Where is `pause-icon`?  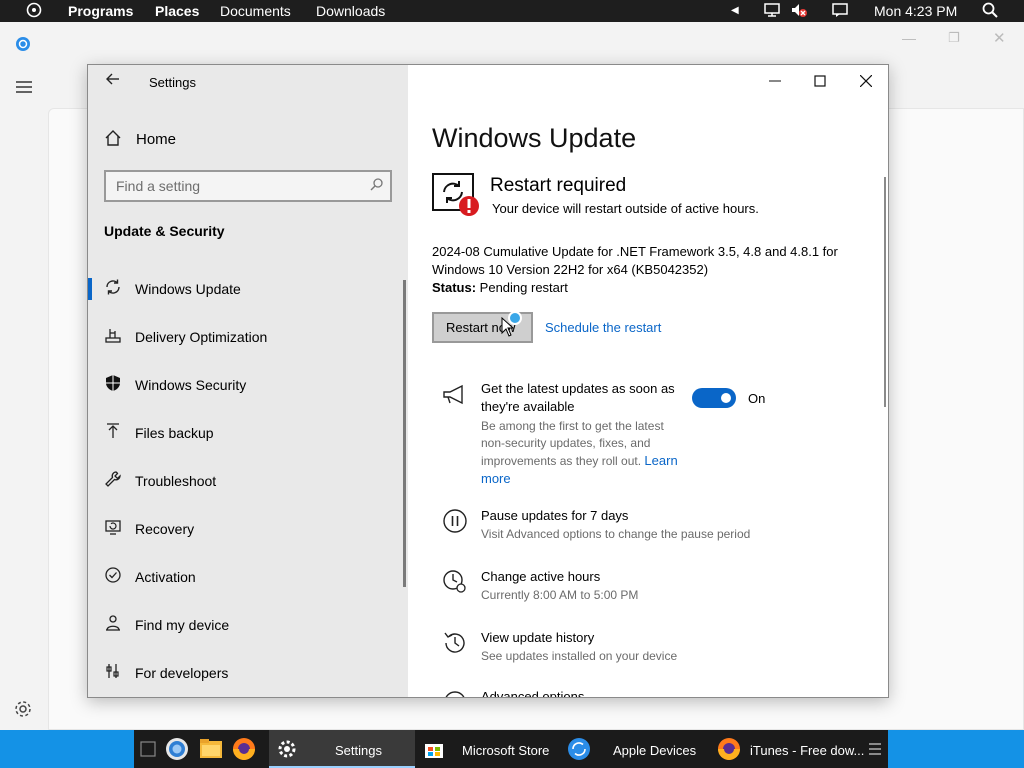
pause-icon is located at coordinates (455, 521).